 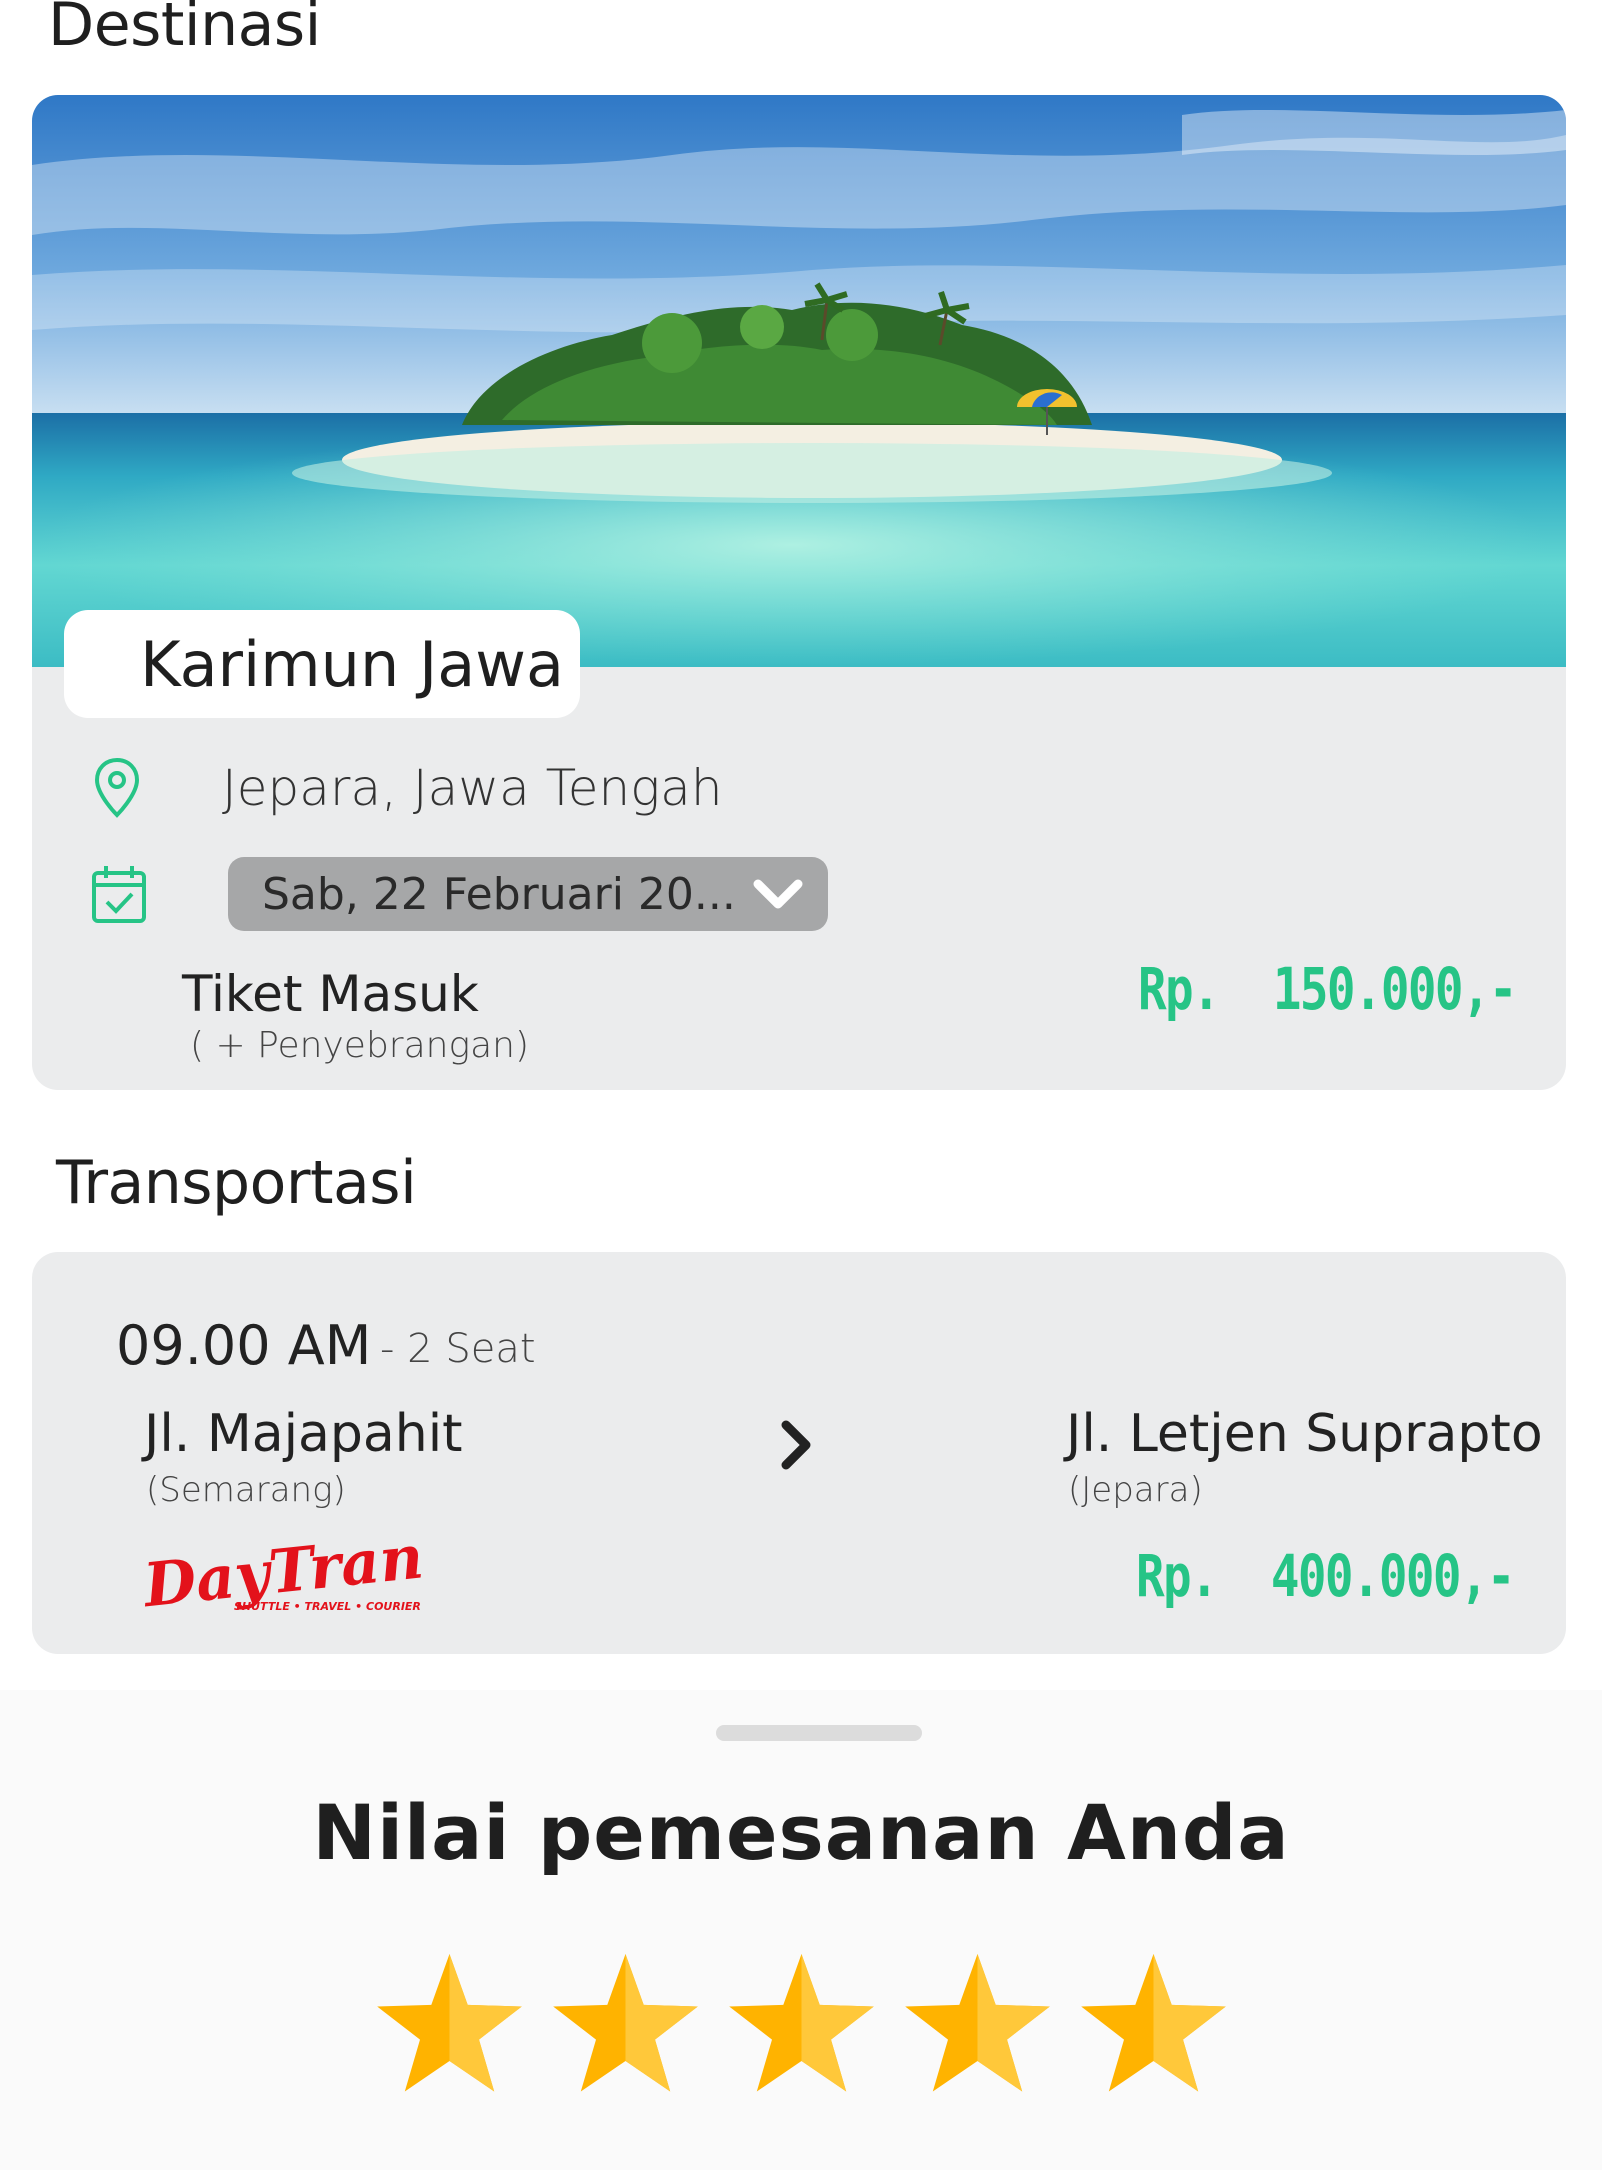 I want to click on svg-text: SHUTTLE • TRAVEL • COURIER, so click(x=327, y=1606).